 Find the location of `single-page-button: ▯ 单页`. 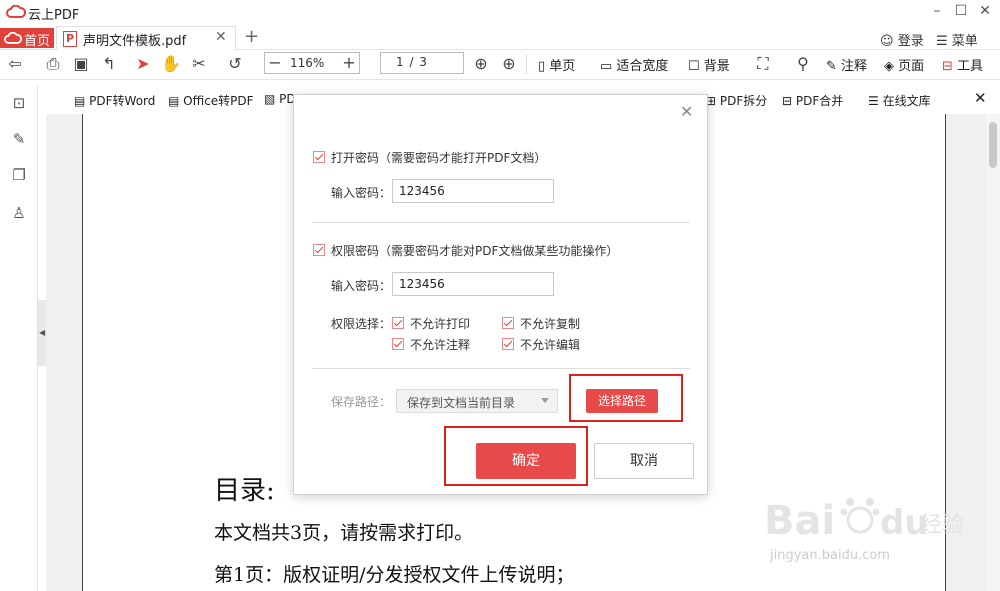

single-page-button: ▯ 单页 is located at coordinates (556, 64).